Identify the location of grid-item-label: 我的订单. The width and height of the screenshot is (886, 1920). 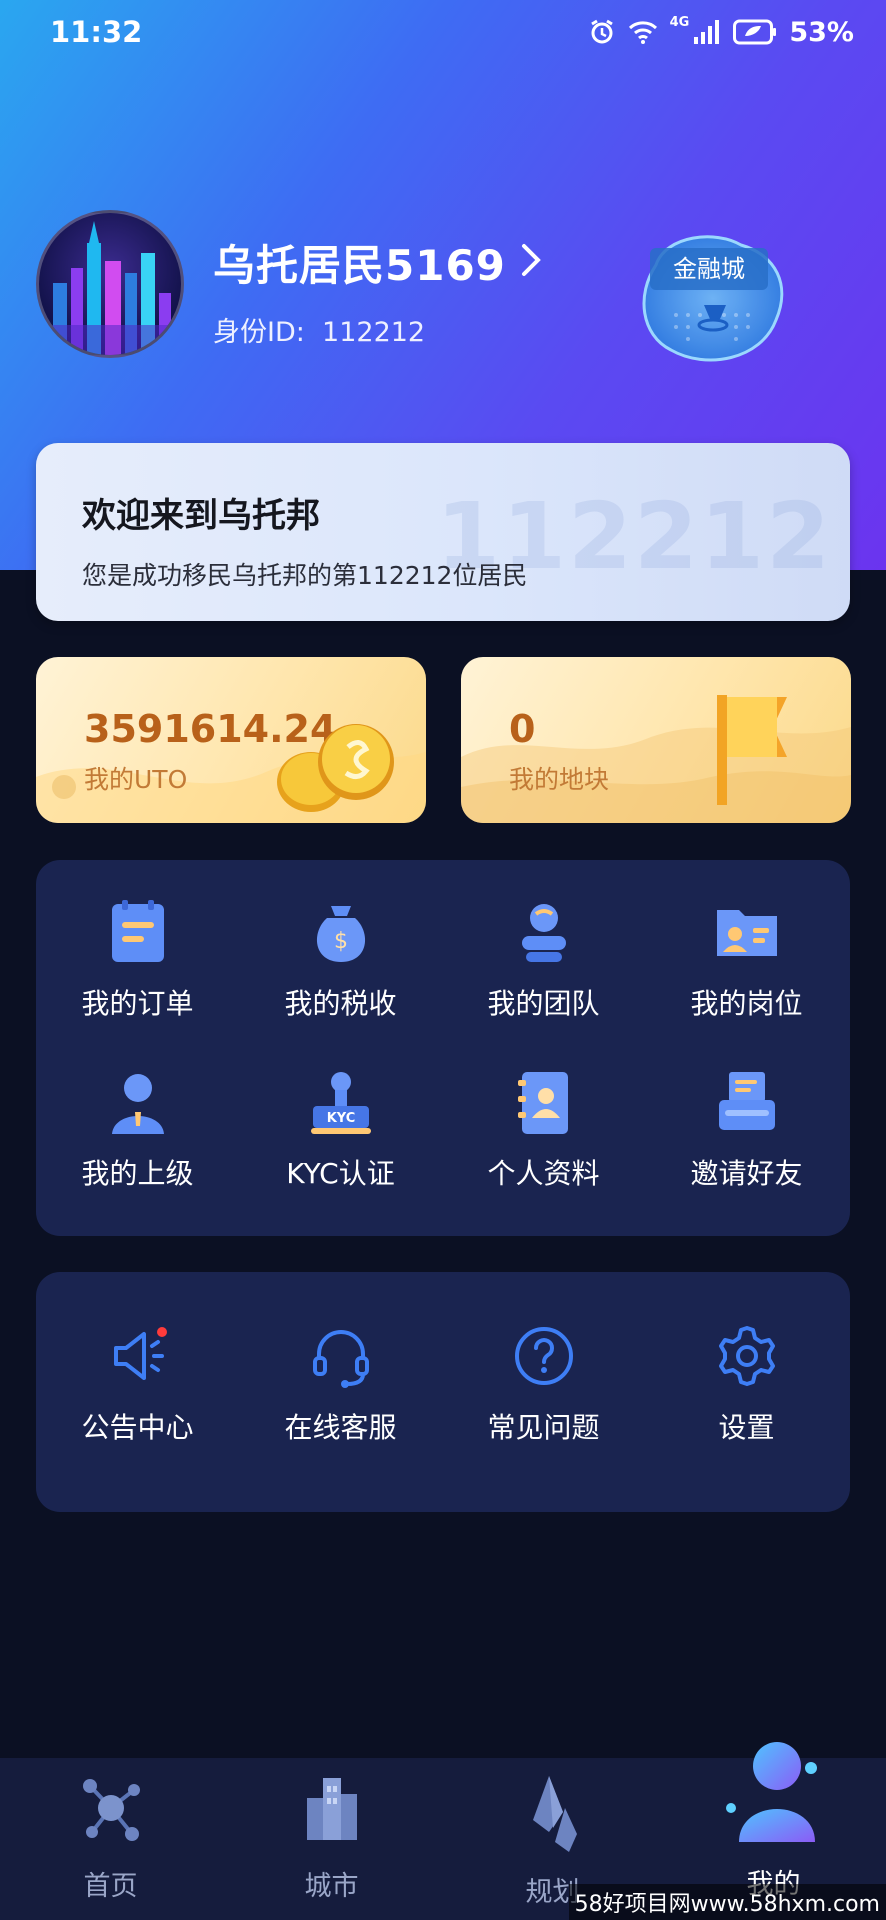
(137, 1003).